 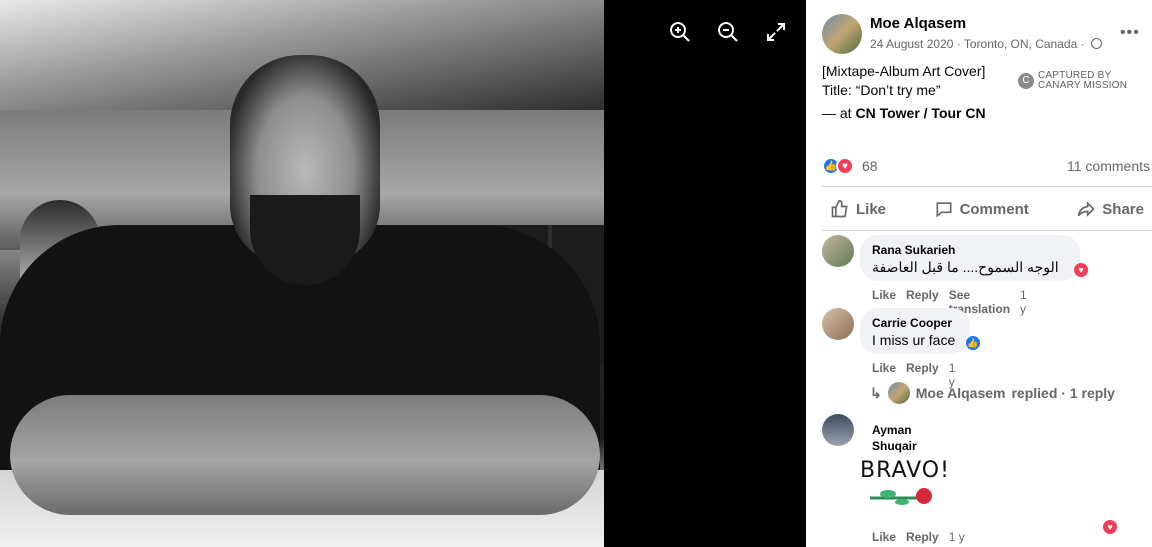 I want to click on comment-icon, so click(x=944, y=210).